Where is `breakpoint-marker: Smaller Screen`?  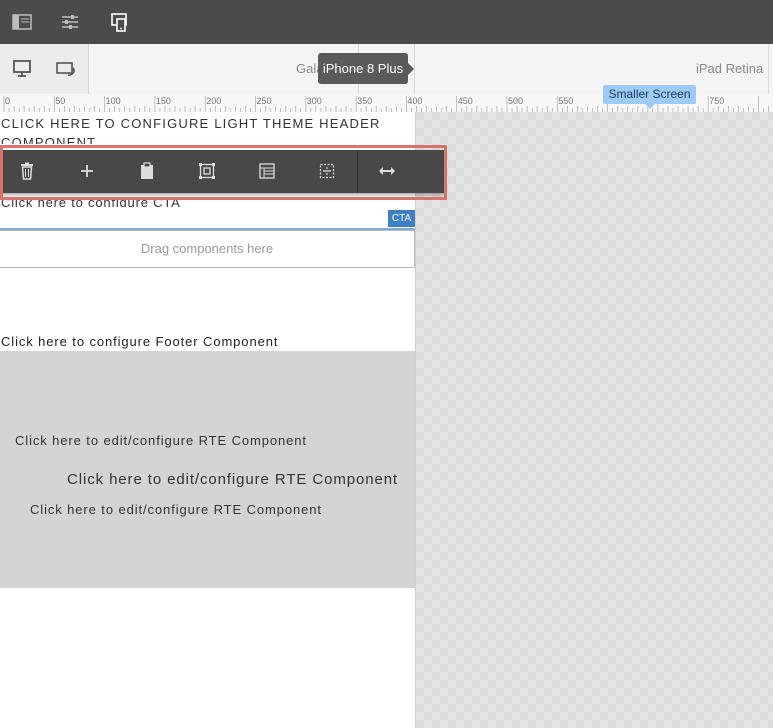
breakpoint-marker: Smaller Screen is located at coordinates (649, 97).